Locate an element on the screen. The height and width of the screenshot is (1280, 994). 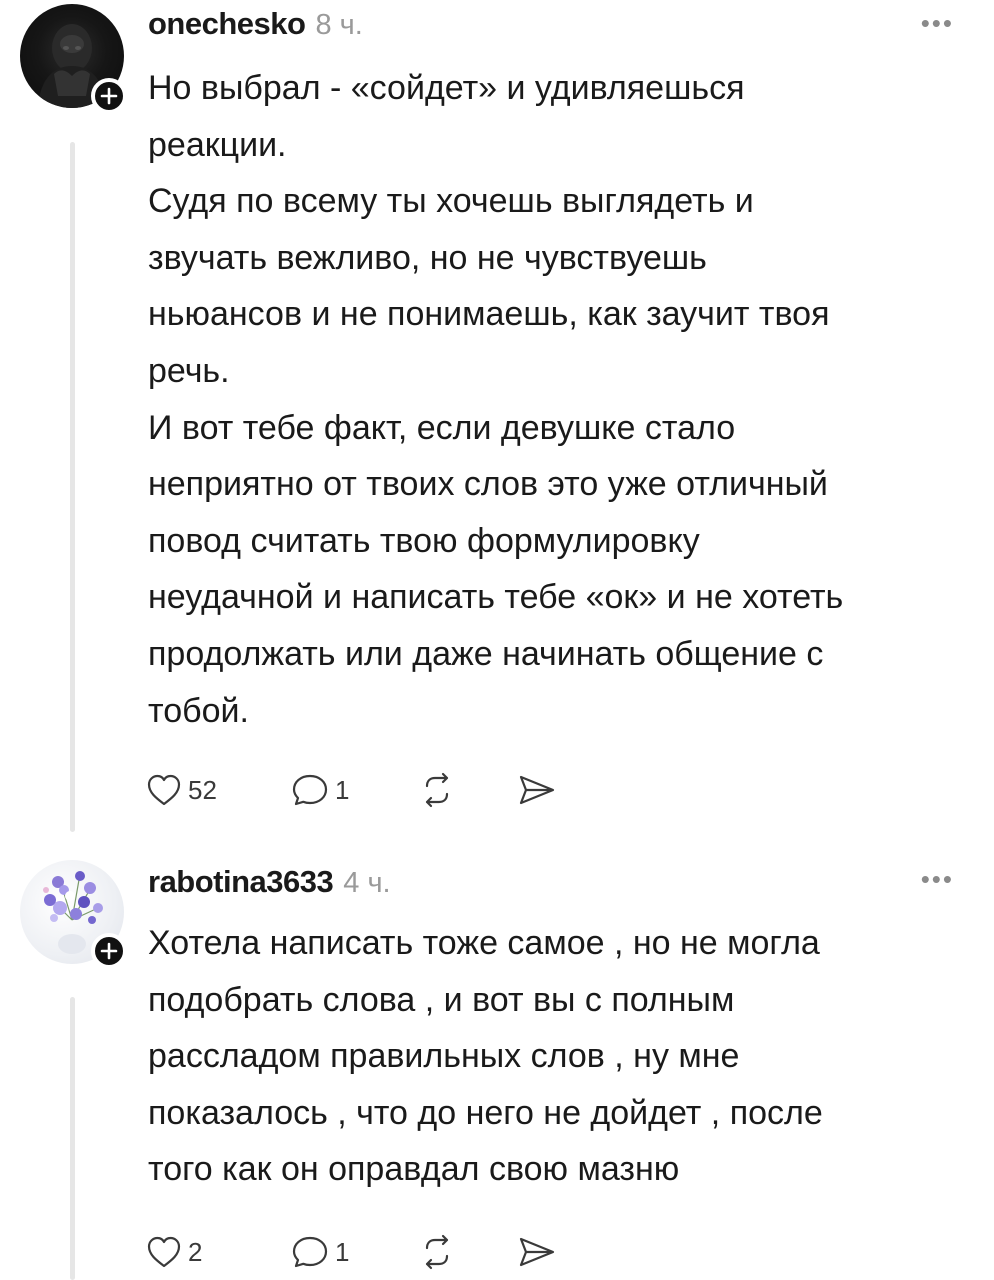
comment-header: onechesko 8 ч. is located at coordinates (255, 24).